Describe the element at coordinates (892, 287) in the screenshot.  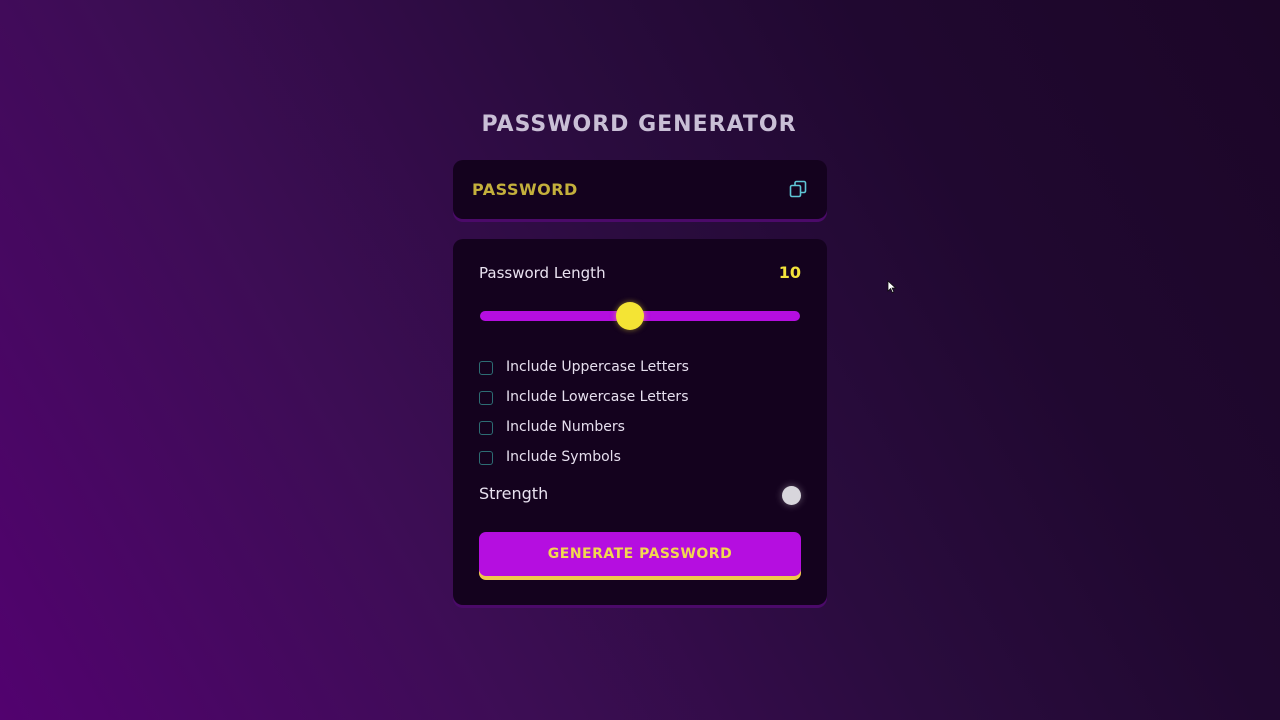
I see `mouse-cursor-icon` at that location.